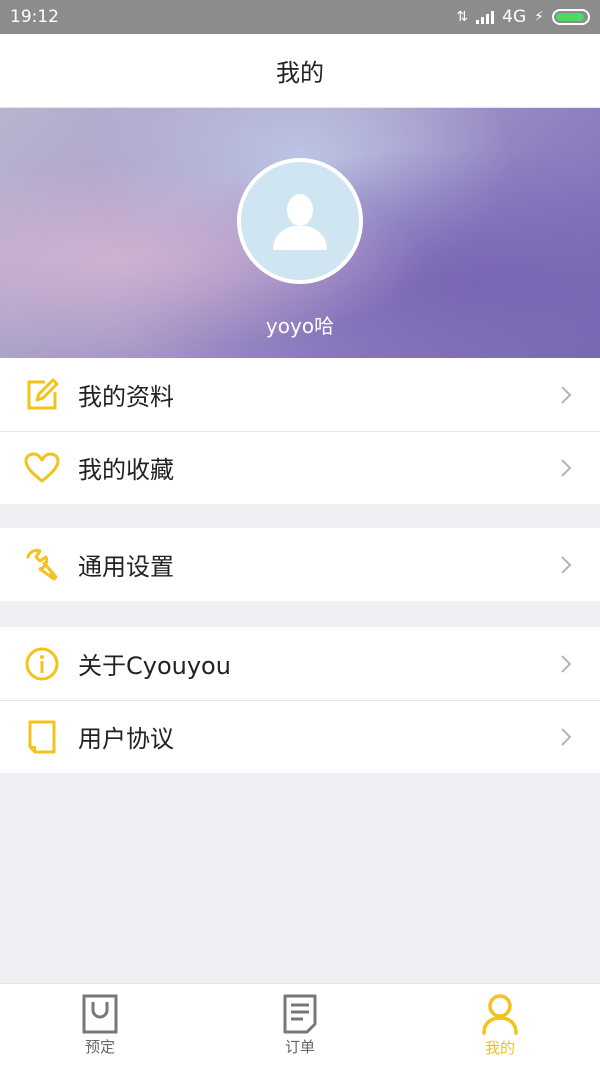 The width and height of the screenshot is (600, 1067). Describe the element at coordinates (42, 565) in the screenshot. I see `wrench-icon` at that location.